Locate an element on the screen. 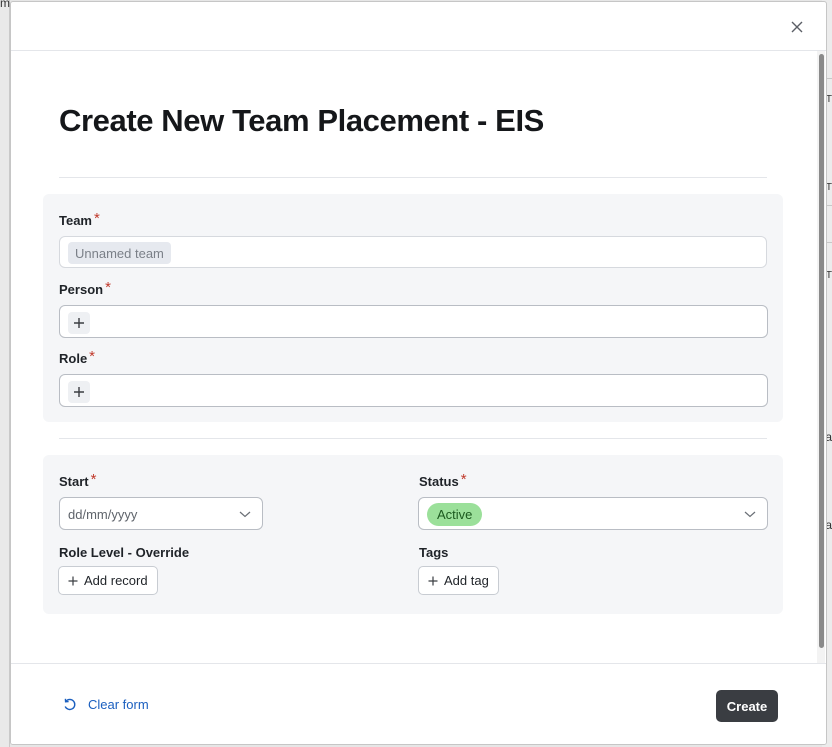  add-tag-label: Add tag is located at coordinates (466, 580).